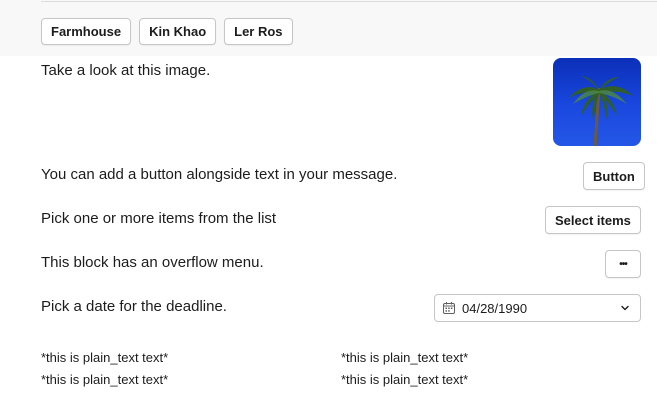 Image resolution: width=657 pixels, height=405 pixels. I want to click on ellipsis-icon: •••, so click(623, 264).